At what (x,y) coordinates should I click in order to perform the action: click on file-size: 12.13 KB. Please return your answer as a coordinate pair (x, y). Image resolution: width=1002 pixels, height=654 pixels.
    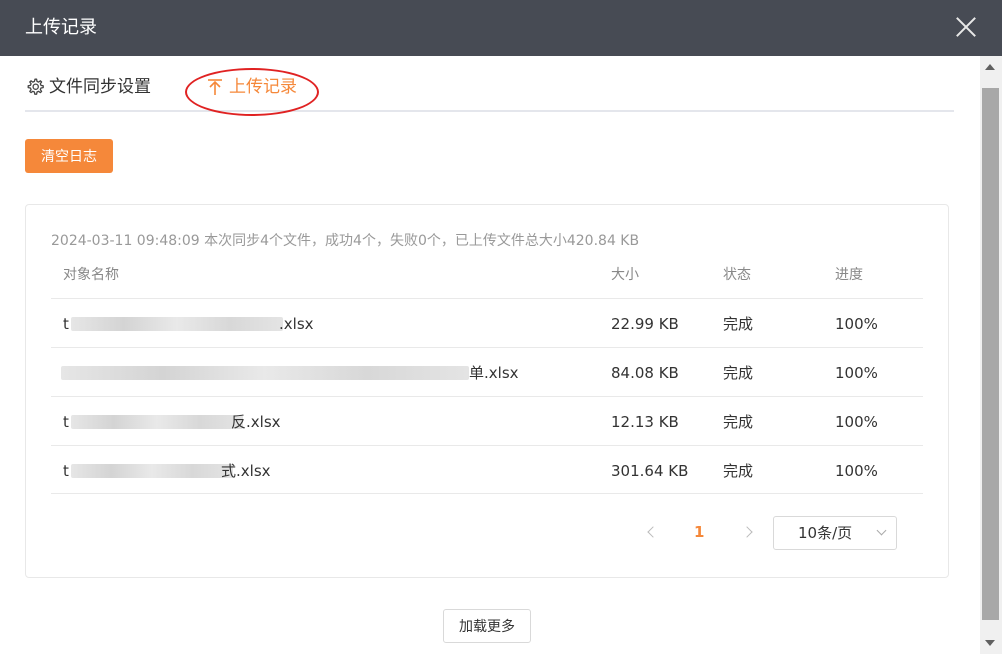
    Looking at the image, I should click on (645, 422).